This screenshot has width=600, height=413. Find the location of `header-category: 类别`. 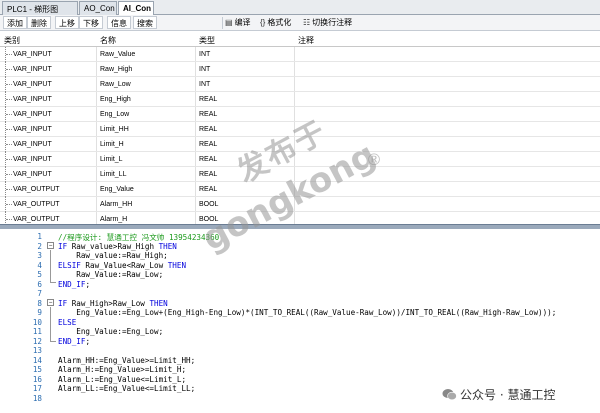

header-category: 类别 is located at coordinates (12, 40).